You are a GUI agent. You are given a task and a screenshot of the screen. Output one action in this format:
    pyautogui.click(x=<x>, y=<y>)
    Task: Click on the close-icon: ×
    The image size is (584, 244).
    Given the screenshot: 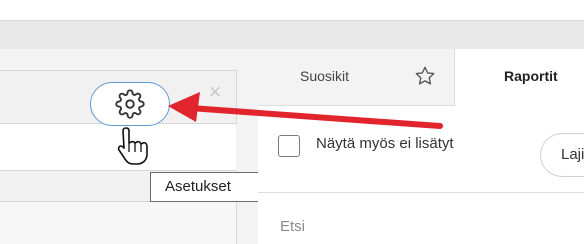 What is the action you would take?
    pyautogui.click(x=215, y=92)
    